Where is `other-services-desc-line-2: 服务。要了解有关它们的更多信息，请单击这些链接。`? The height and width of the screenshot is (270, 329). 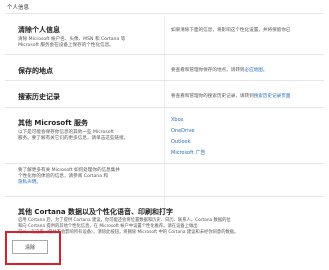 other-services-desc-line-2: 服务。要了解有关它们的更多信息，请单击这些链接。 is located at coordinates (73, 138).